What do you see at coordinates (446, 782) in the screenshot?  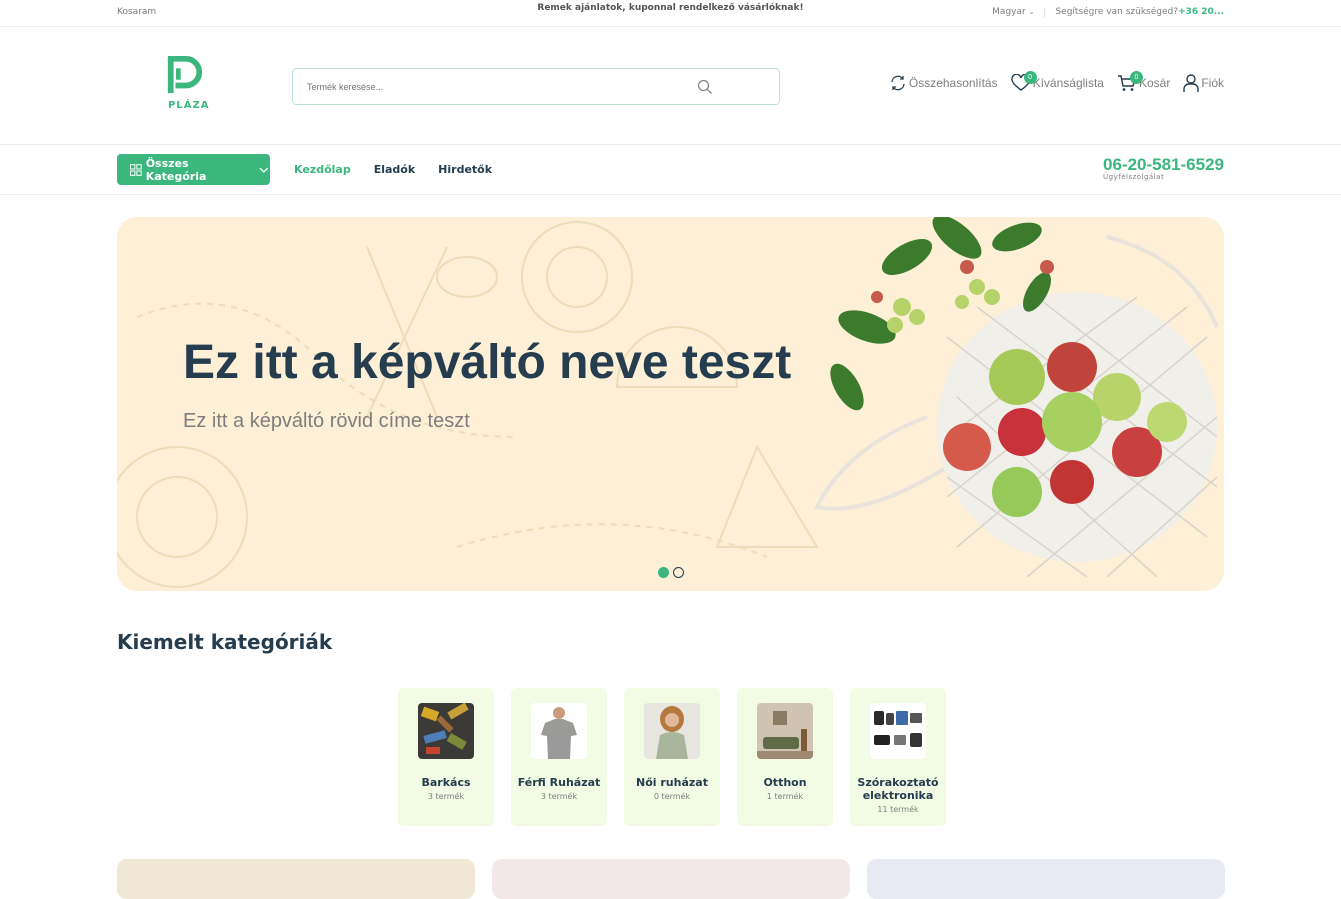 I see `category-name: Barkács` at bounding box center [446, 782].